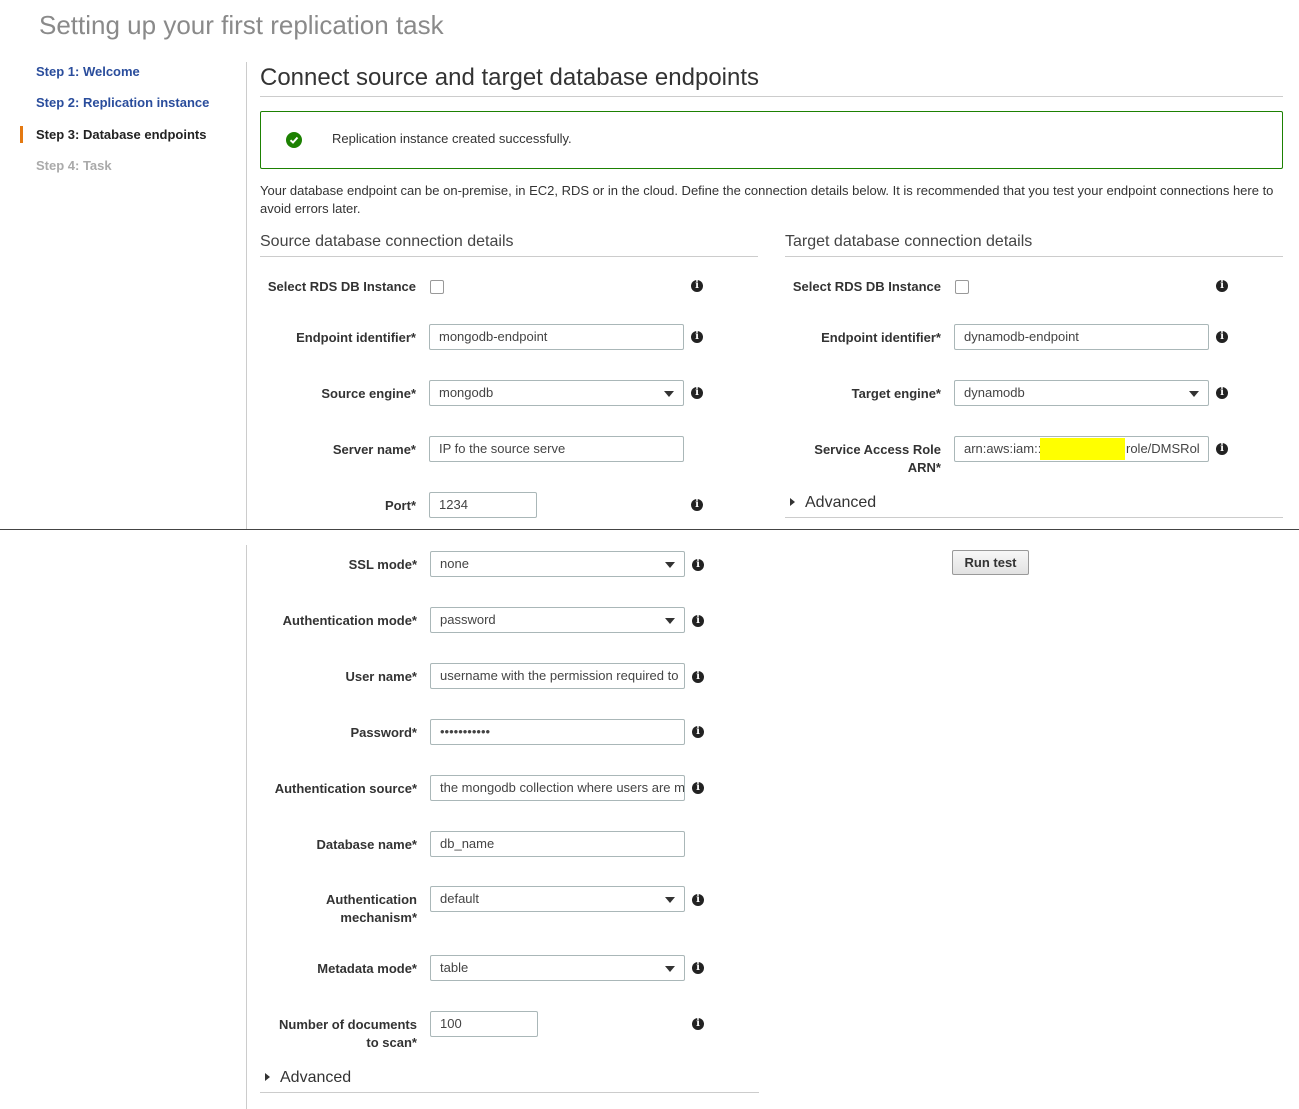  I want to click on source-port-label: Port*, so click(400, 505).